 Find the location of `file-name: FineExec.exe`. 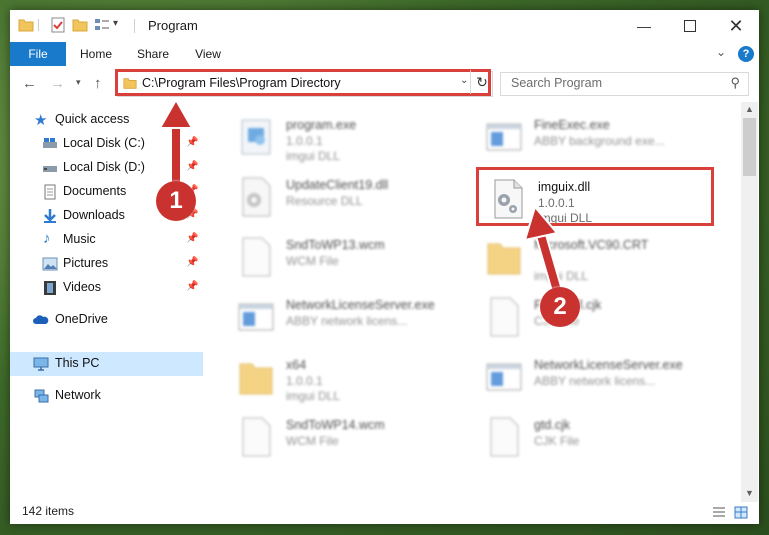

file-name: FineExec.exe is located at coordinates (572, 125).